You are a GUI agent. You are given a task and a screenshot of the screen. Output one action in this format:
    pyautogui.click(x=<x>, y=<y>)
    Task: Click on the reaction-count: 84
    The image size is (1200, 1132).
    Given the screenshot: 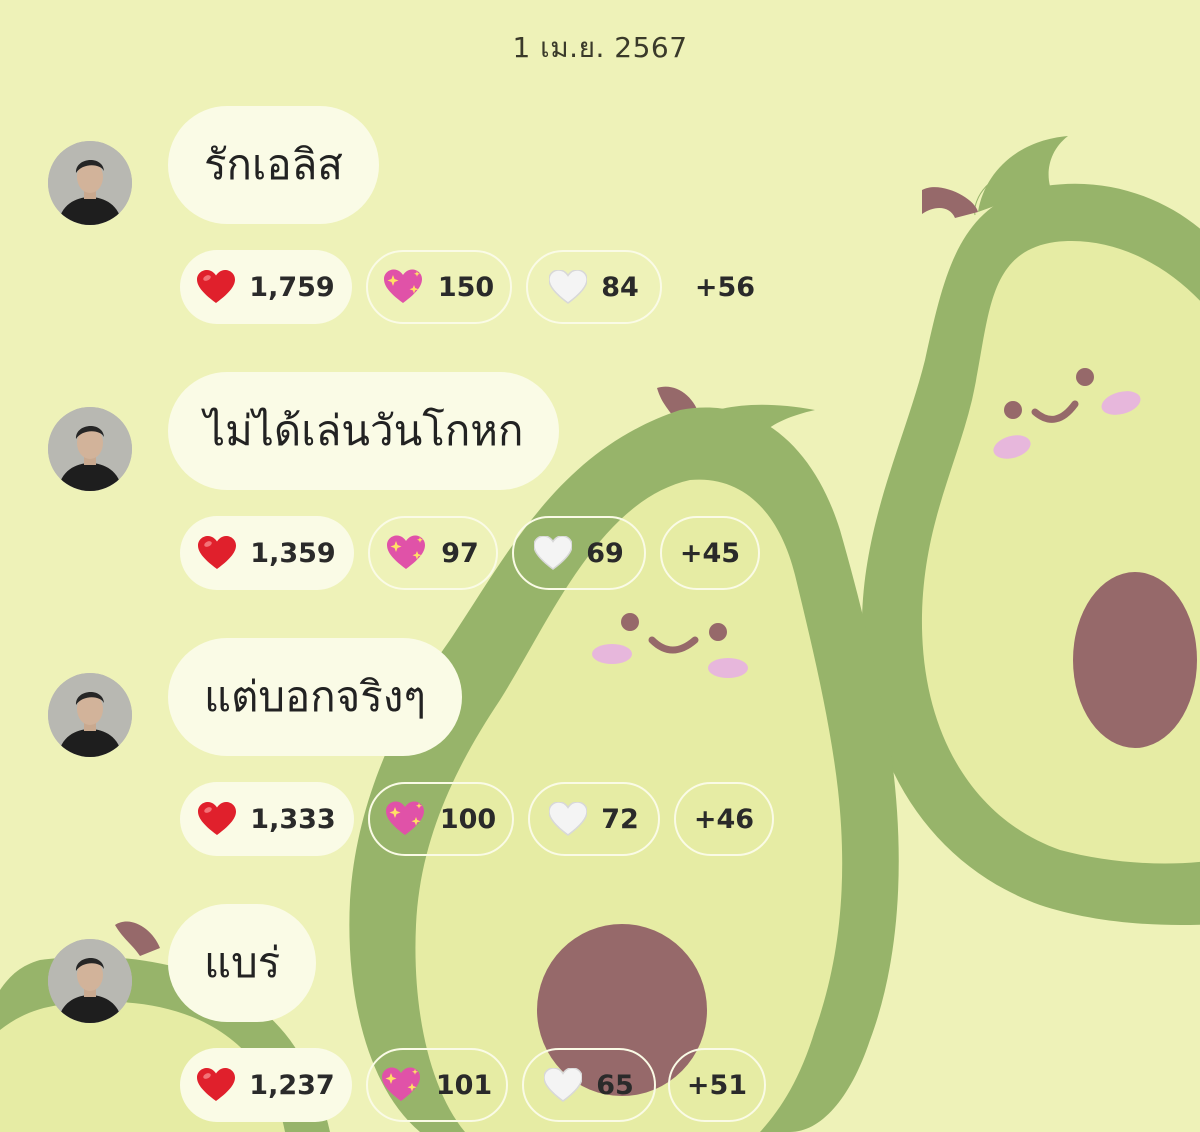 What is the action you would take?
    pyautogui.click(x=620, y=287)
    